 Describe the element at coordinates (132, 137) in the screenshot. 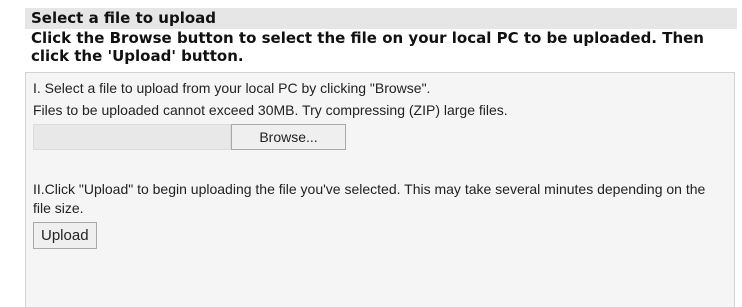

I see `file-path-field` at that location.